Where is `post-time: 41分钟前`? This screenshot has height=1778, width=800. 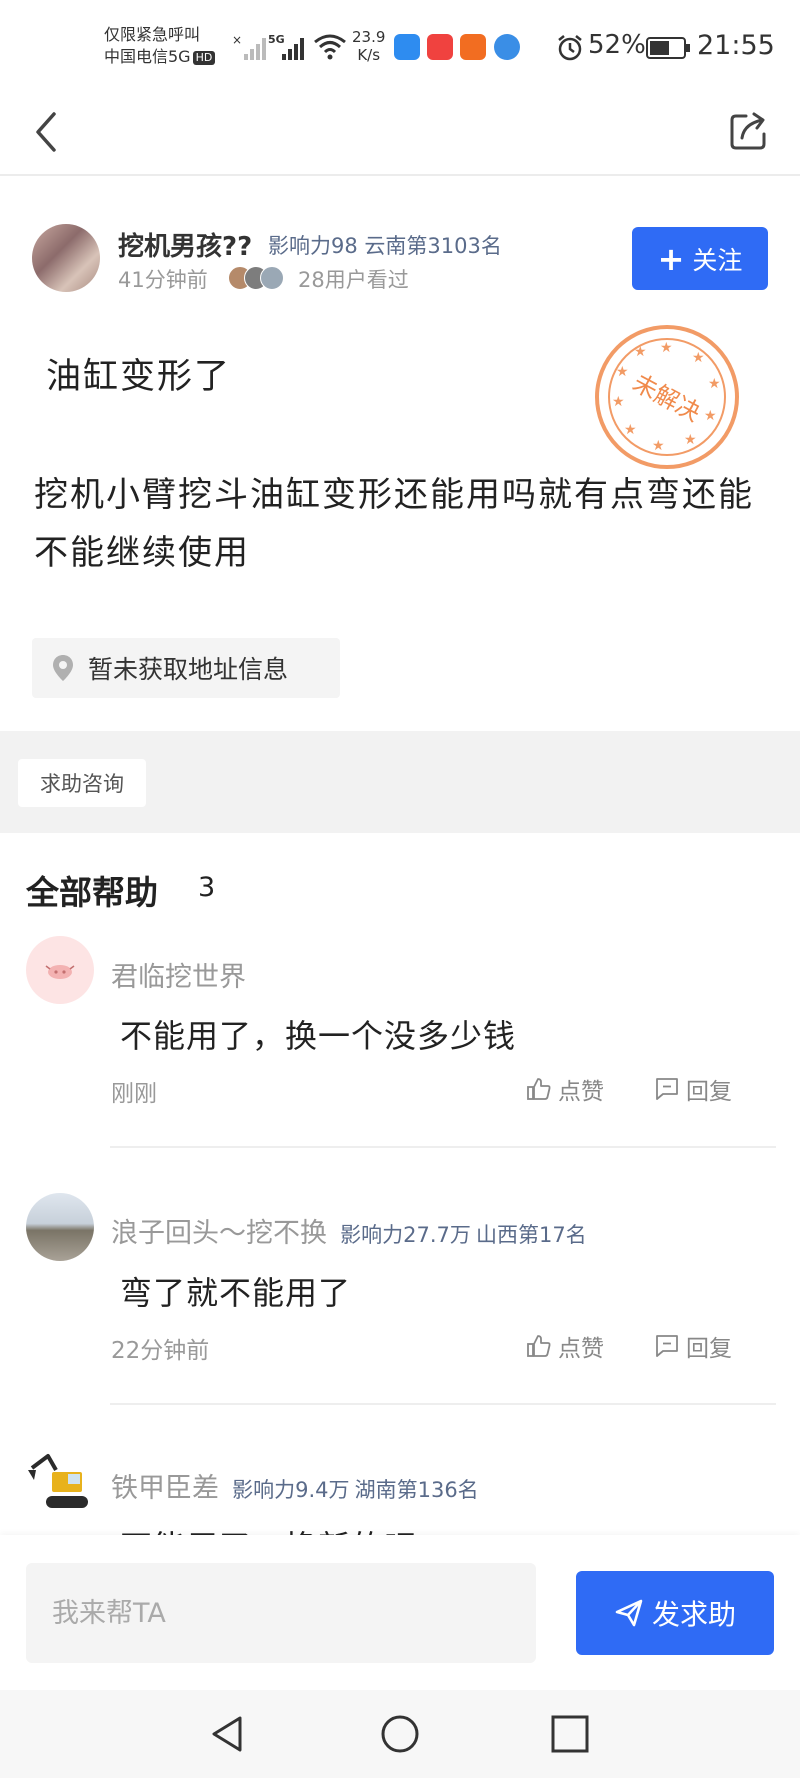
post-time: 41分钟前 is located at coordinates (163, 280).